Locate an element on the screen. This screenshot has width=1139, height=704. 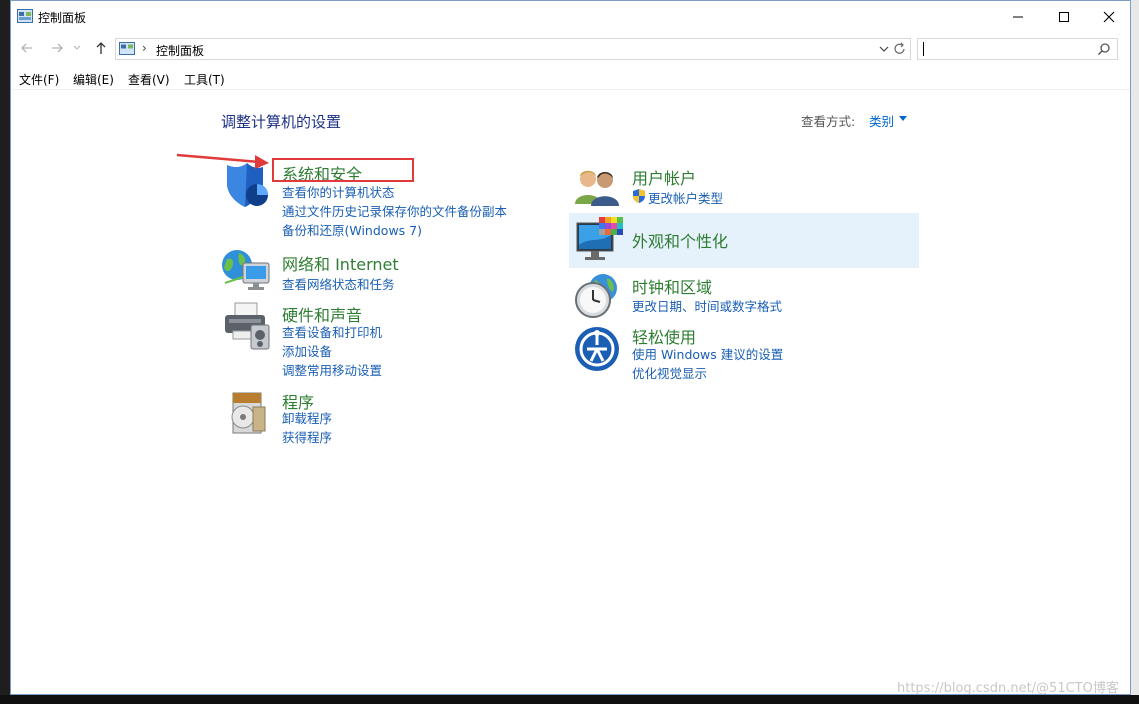
up-button is located at coordinates (101, 48).